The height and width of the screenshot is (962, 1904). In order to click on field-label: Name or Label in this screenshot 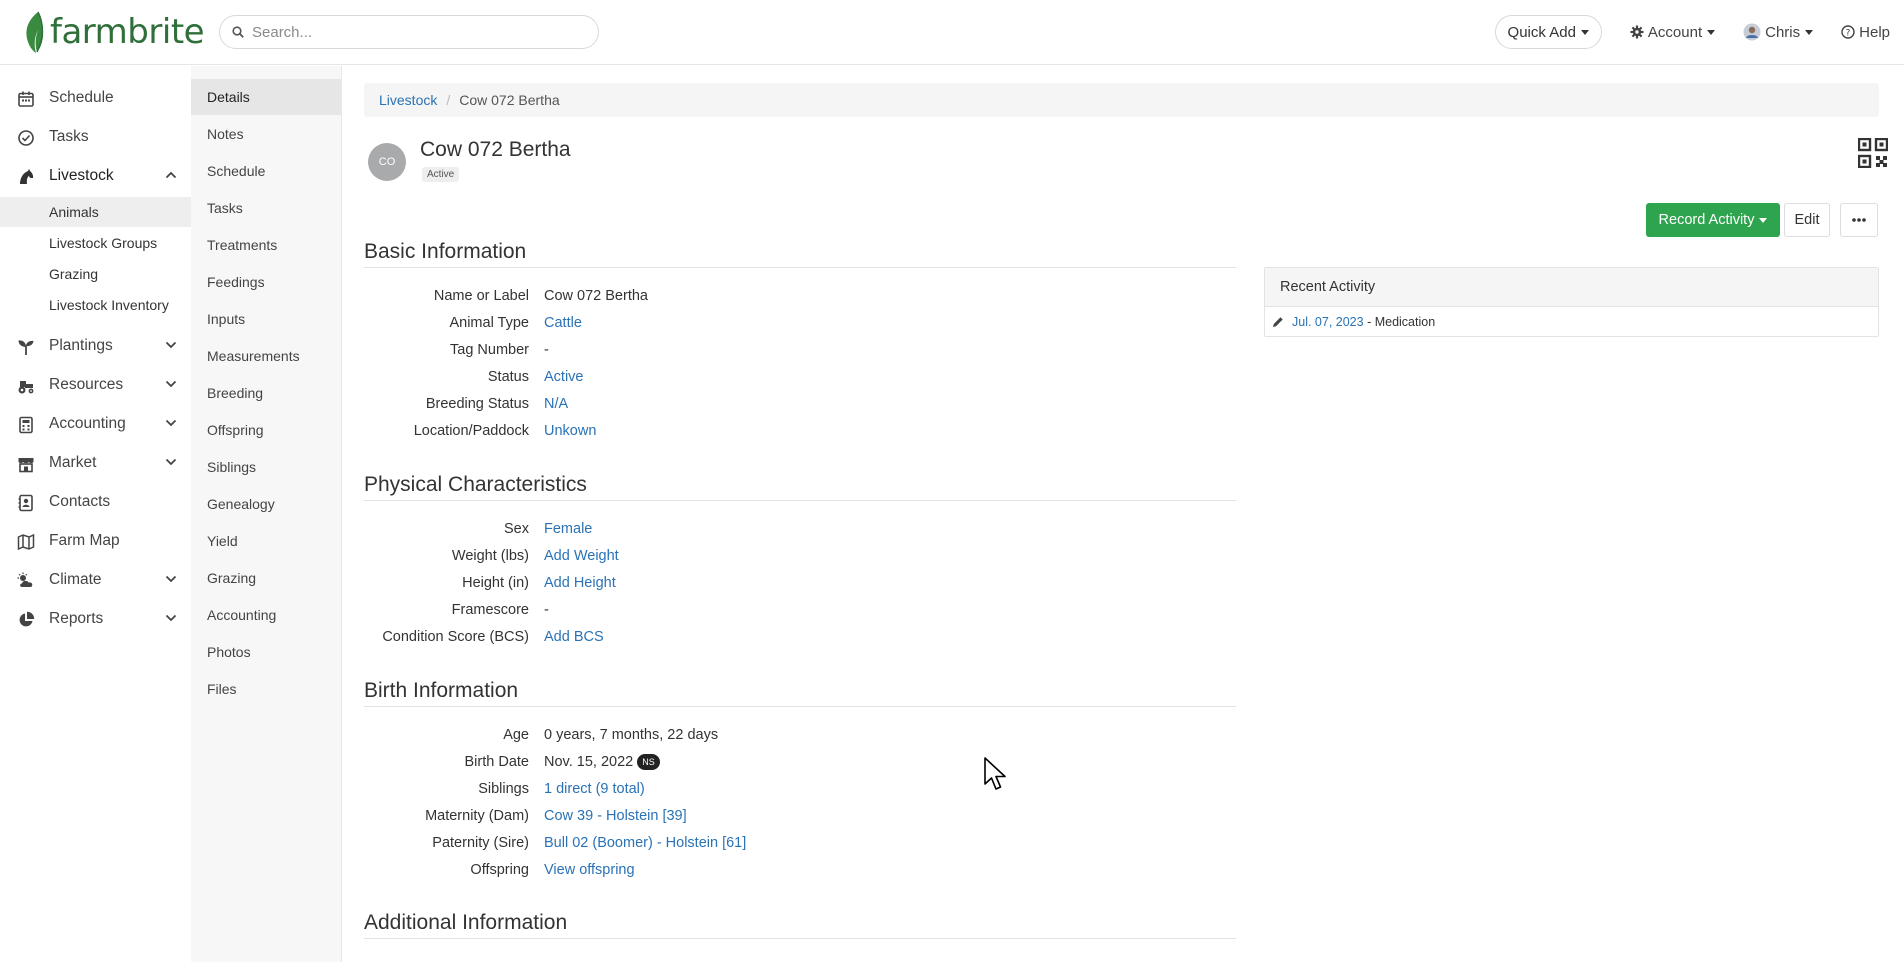, I will do `click(481, 296)`.